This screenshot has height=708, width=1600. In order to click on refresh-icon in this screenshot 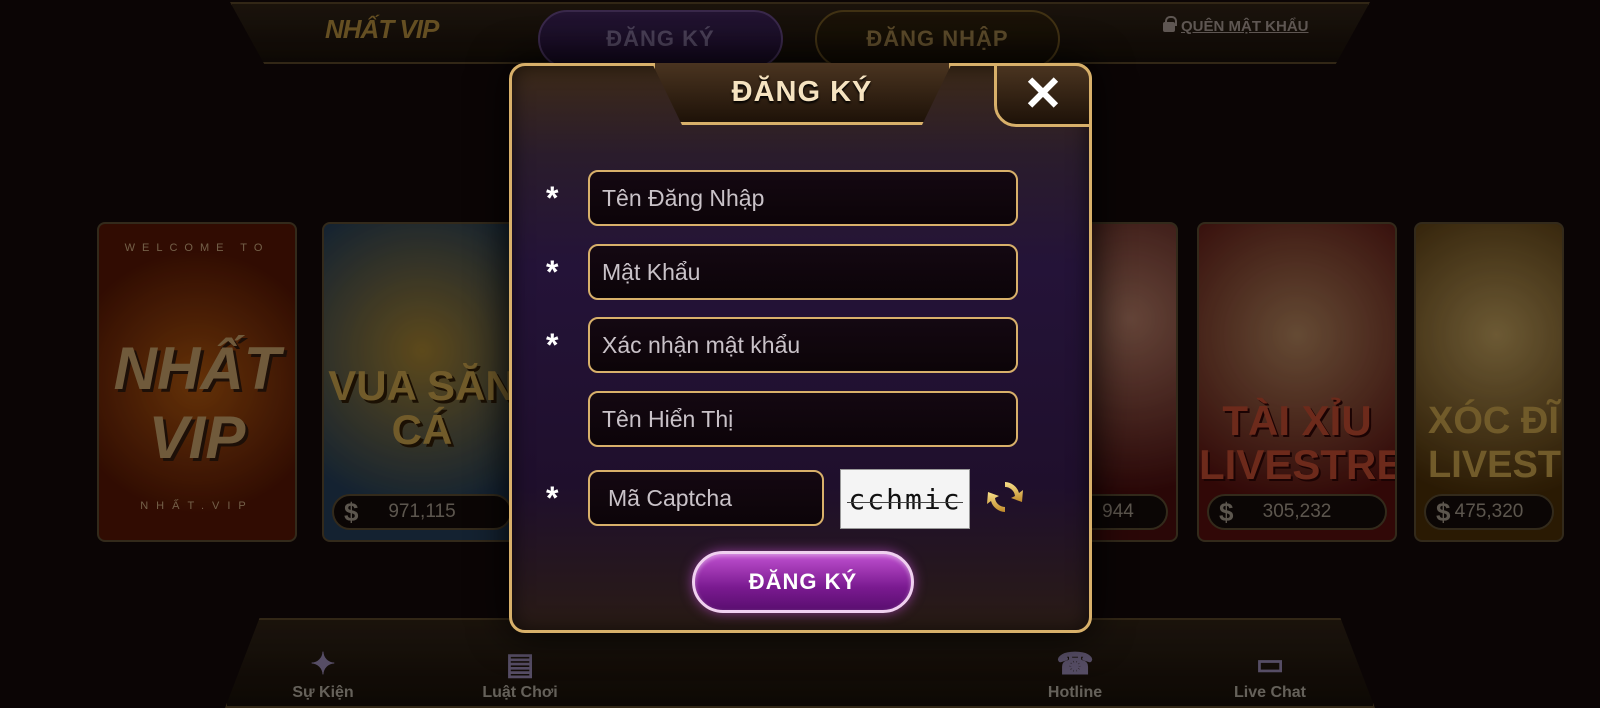, I will do `click(1005, 497)`.